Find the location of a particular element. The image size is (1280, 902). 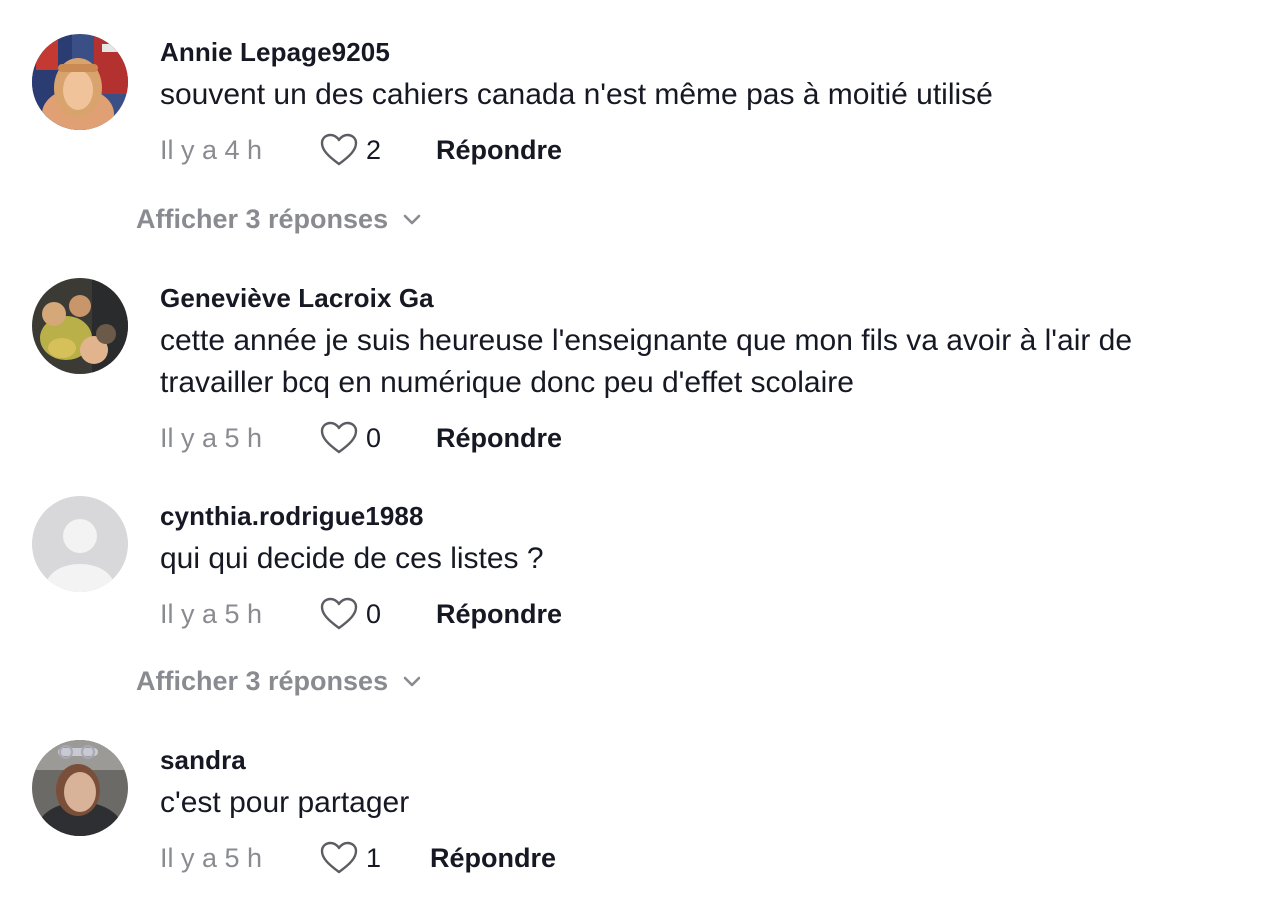

like-count: 2 is located at coordinates (374, 149).